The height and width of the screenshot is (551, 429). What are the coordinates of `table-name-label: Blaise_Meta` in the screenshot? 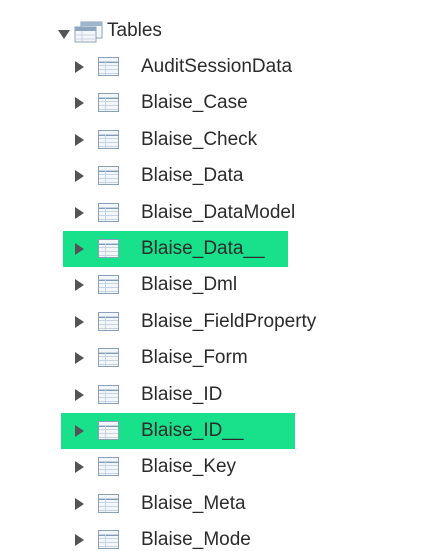 It's located at (193, 503).